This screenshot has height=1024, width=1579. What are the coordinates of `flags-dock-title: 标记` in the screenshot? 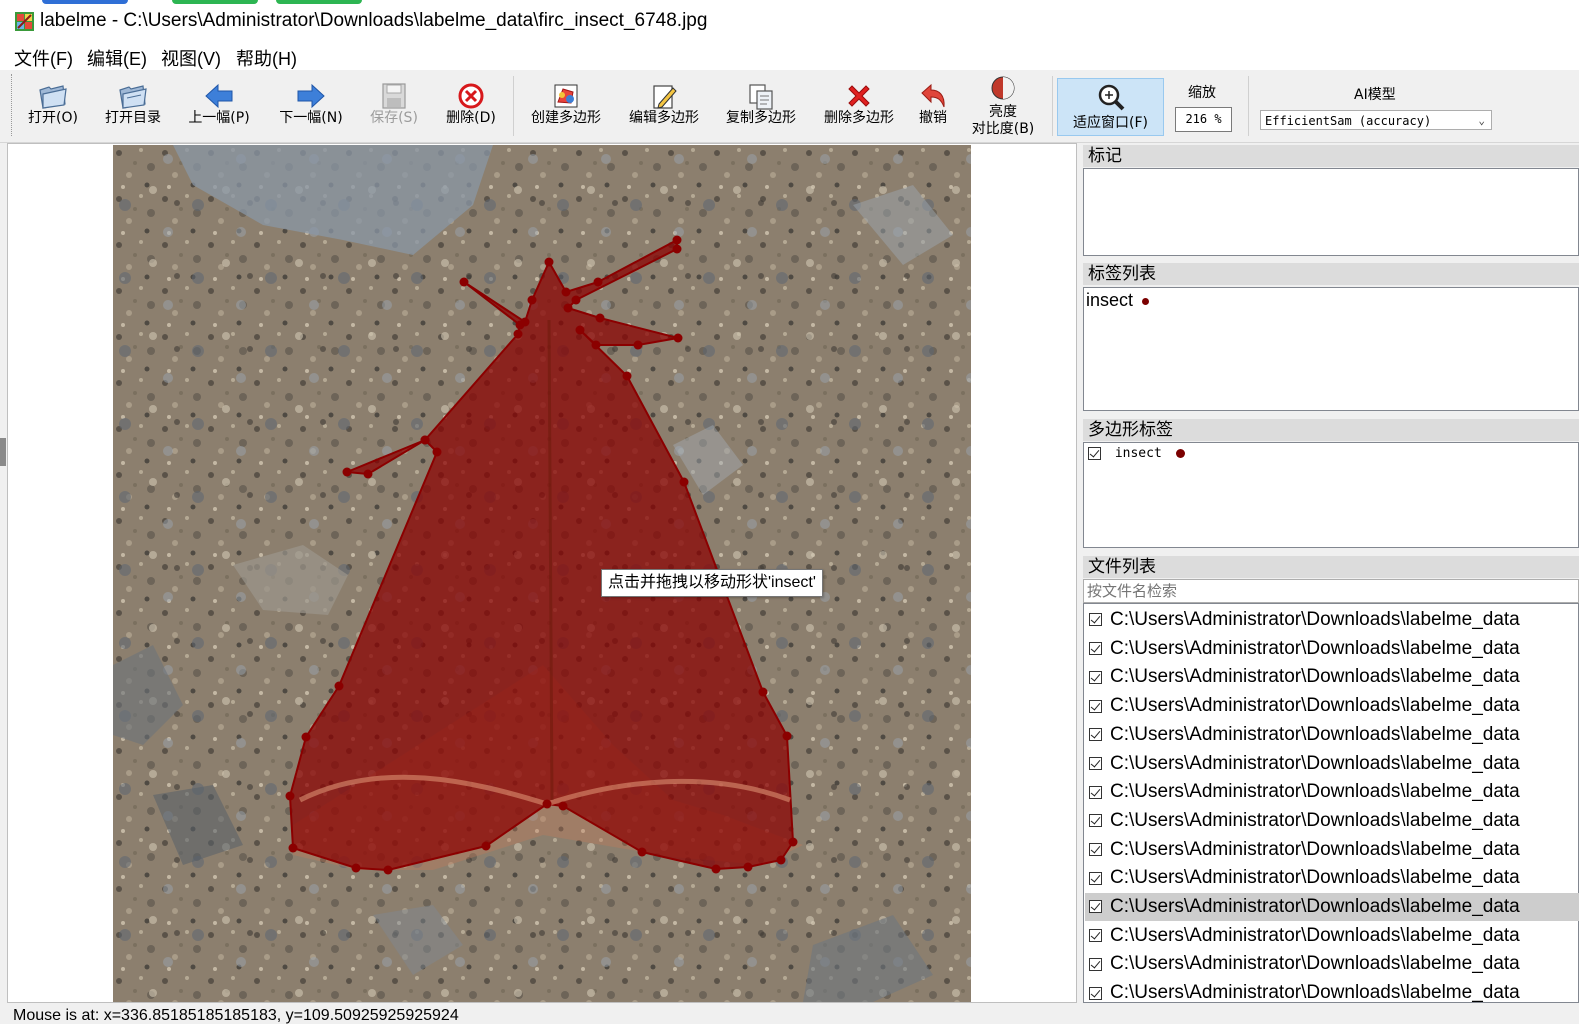 It's located at (1331, 156).